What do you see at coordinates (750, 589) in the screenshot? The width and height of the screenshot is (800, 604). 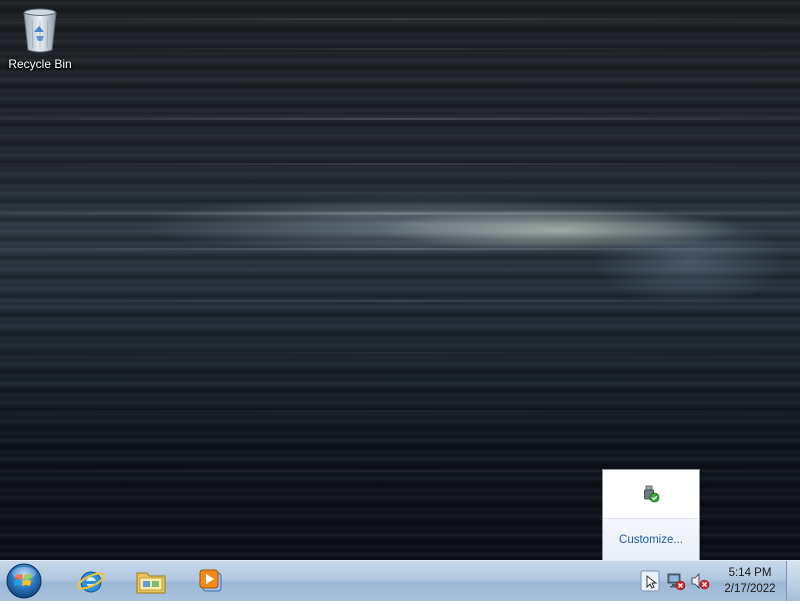 I see `clock-date: 2/17/2022` at bounding box center [750, 589].